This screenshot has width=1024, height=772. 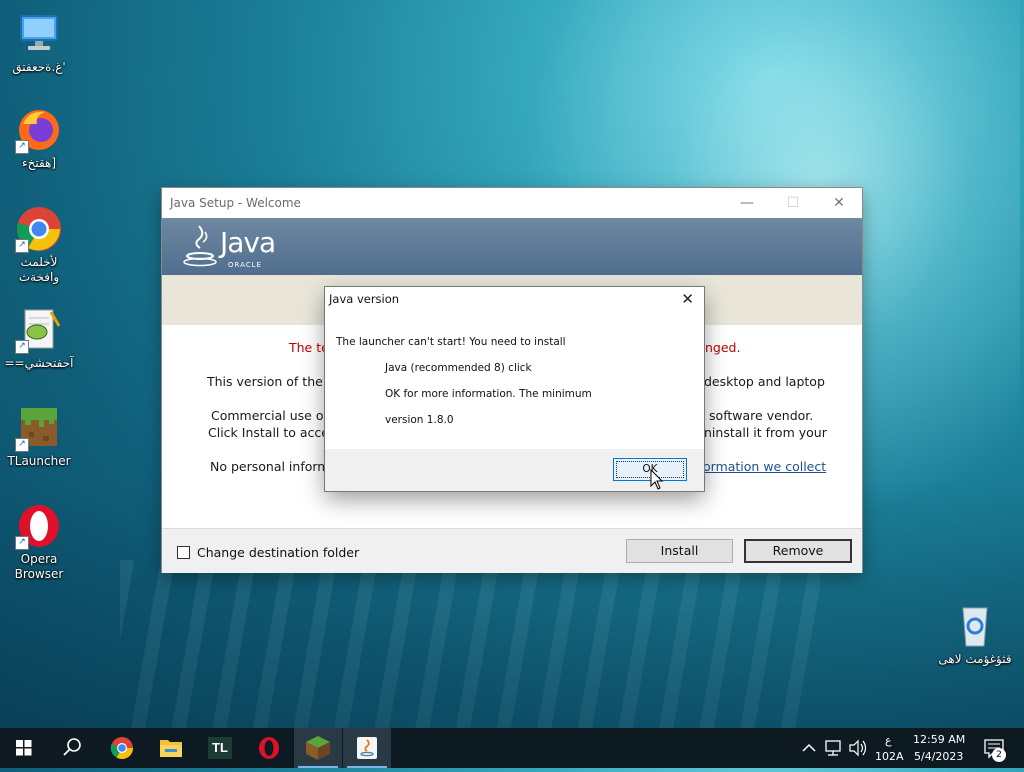 What do you see at coordinates (889, 756) in the screenshot?
I see `keyboard-layout: 102A` at bounding box center [889, 756].